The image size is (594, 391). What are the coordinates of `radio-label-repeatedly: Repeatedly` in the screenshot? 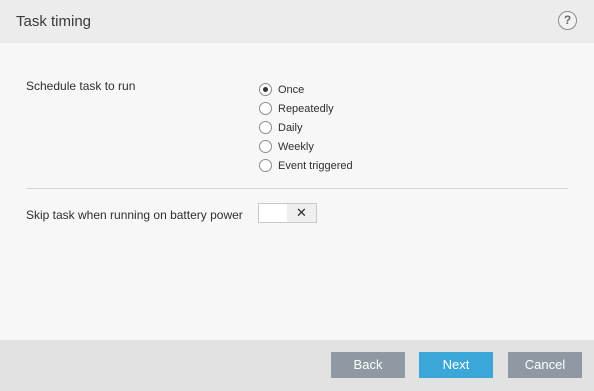 It's located at (306, 108).